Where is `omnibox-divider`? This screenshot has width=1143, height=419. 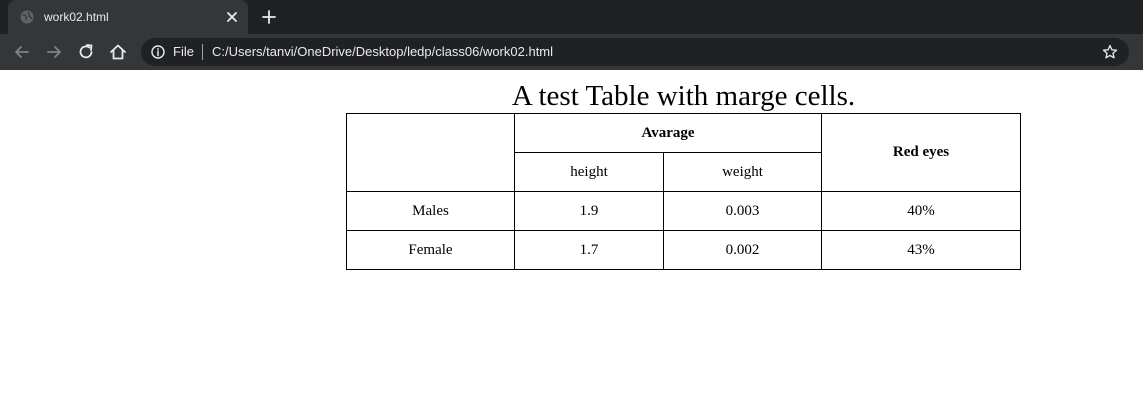
omnibox-divider is located at coordinates (202, 52).